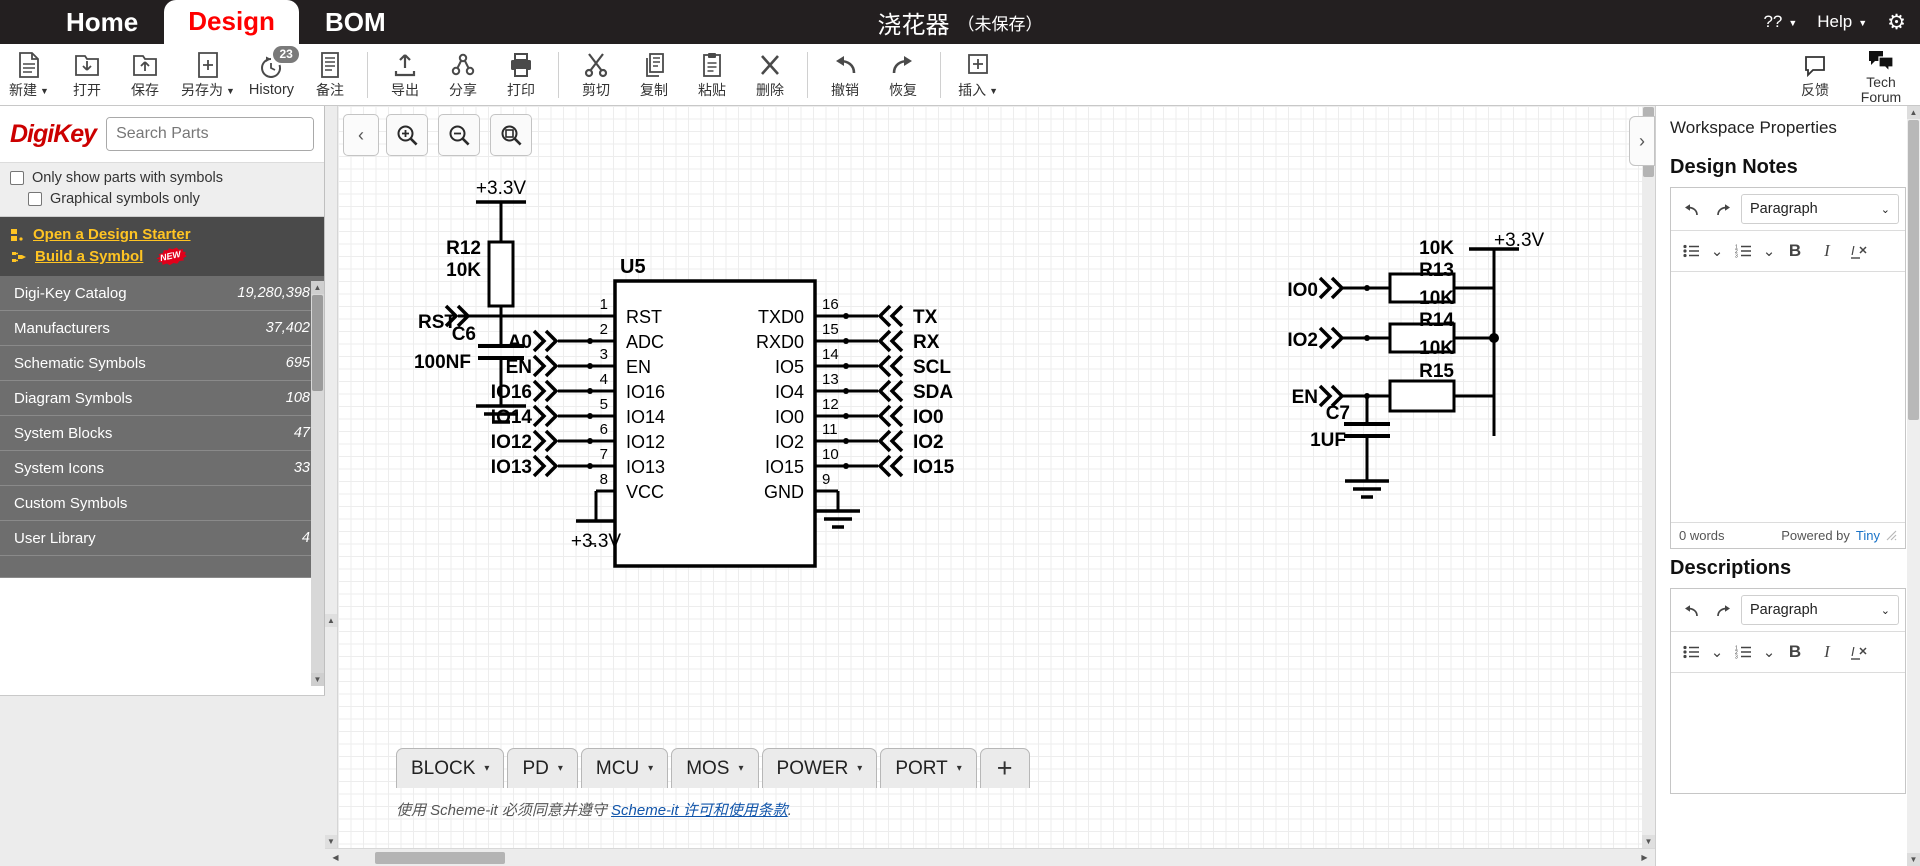 The width and height of the screenshot is (1920, 866). Describe the element at coordinates (162, 503) in the screenshot. I see `catalog-item-custom-symbols: Custom Symbols` at that location.